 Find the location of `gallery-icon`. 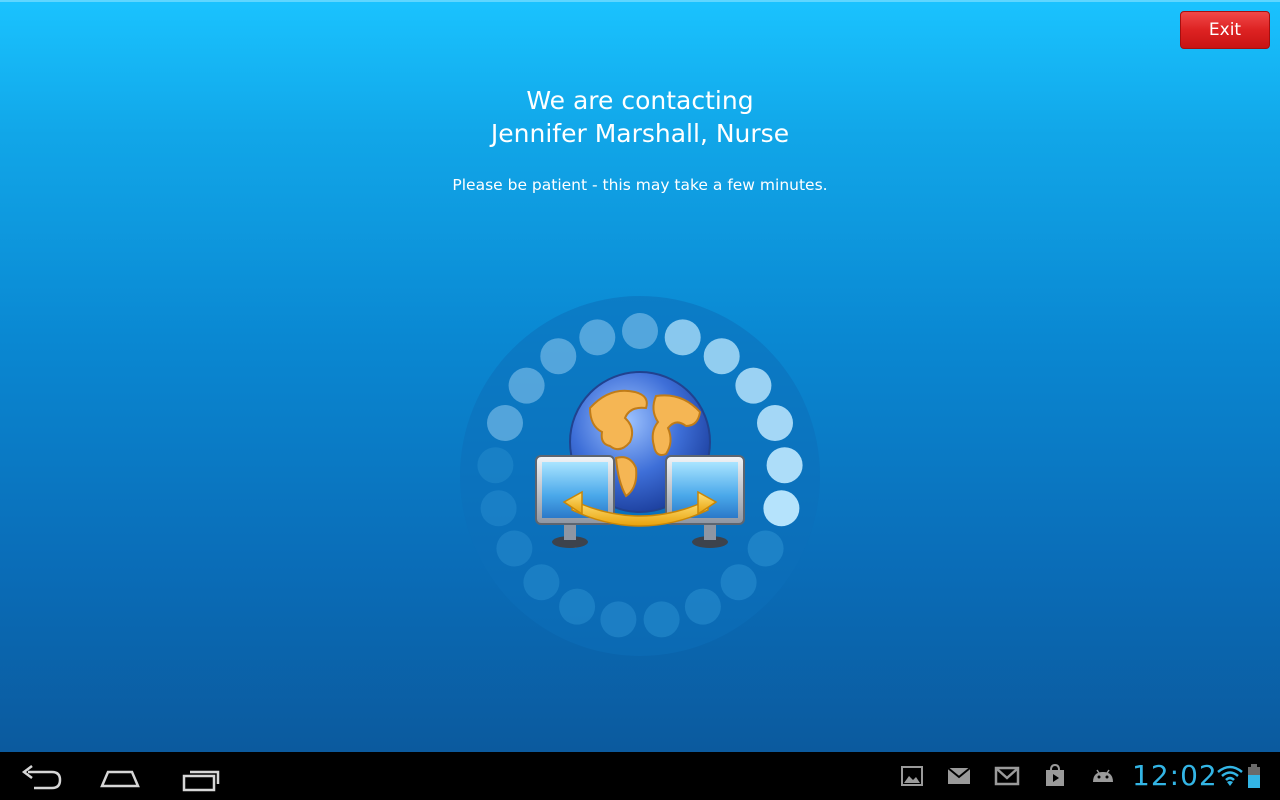

gallery-icon is located at coordinates (912, 776).